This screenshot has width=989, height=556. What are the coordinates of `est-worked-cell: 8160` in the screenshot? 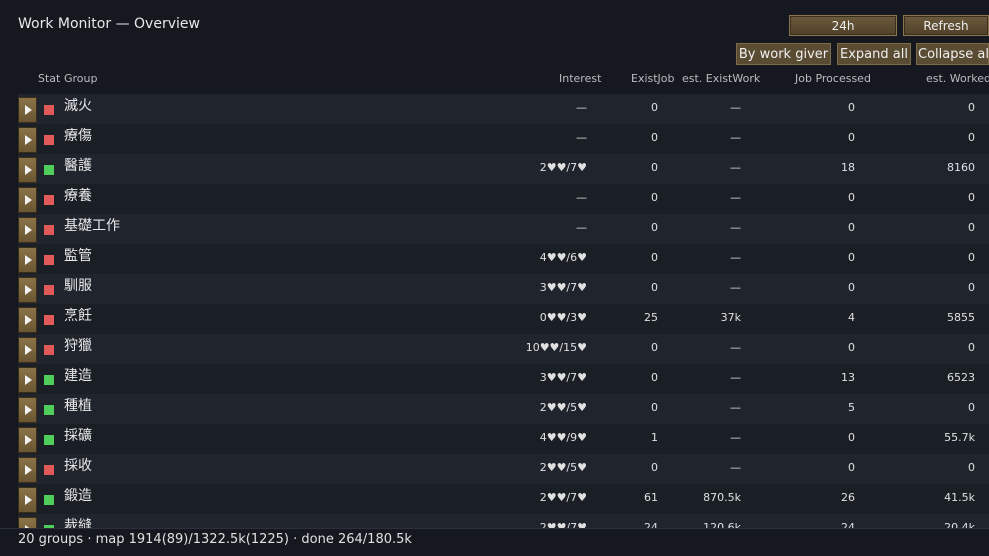 It's located at (961, 167).